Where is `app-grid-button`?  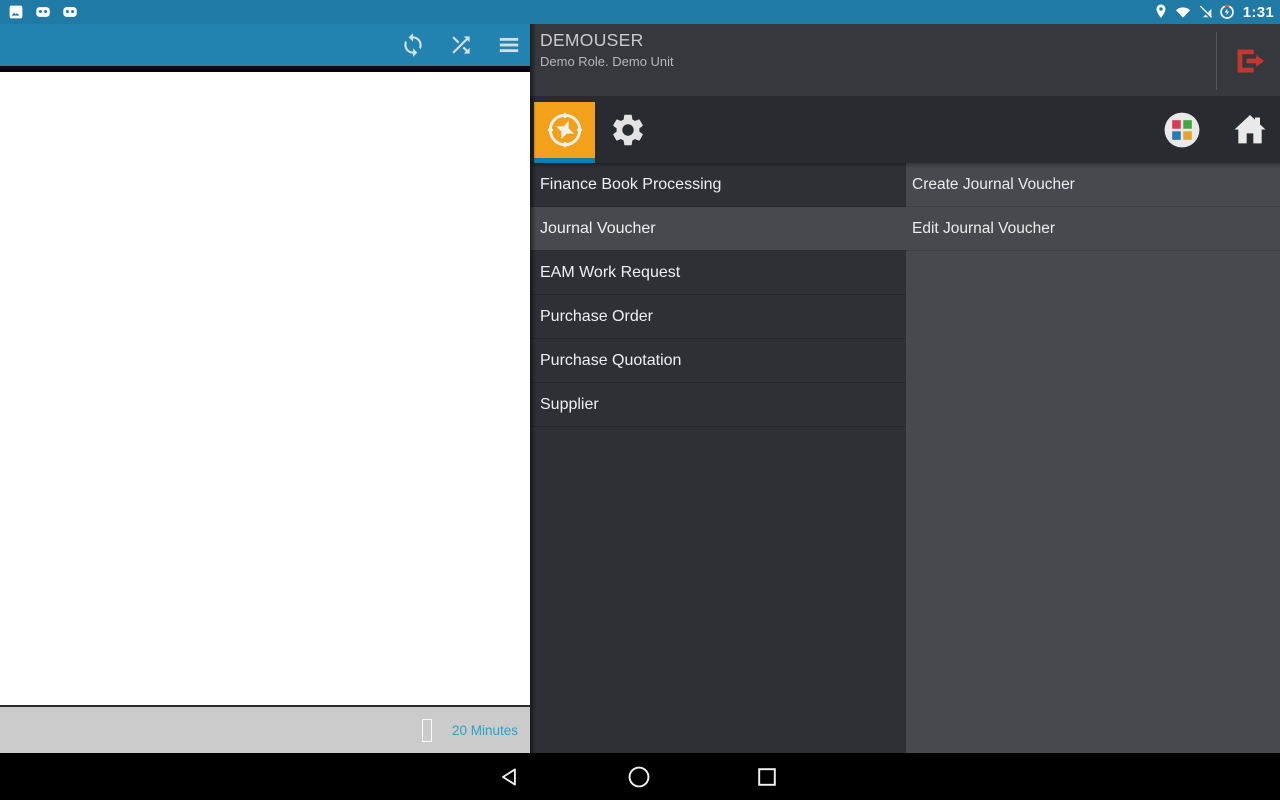
app-grid-button is located at coordinates (1182, 130).